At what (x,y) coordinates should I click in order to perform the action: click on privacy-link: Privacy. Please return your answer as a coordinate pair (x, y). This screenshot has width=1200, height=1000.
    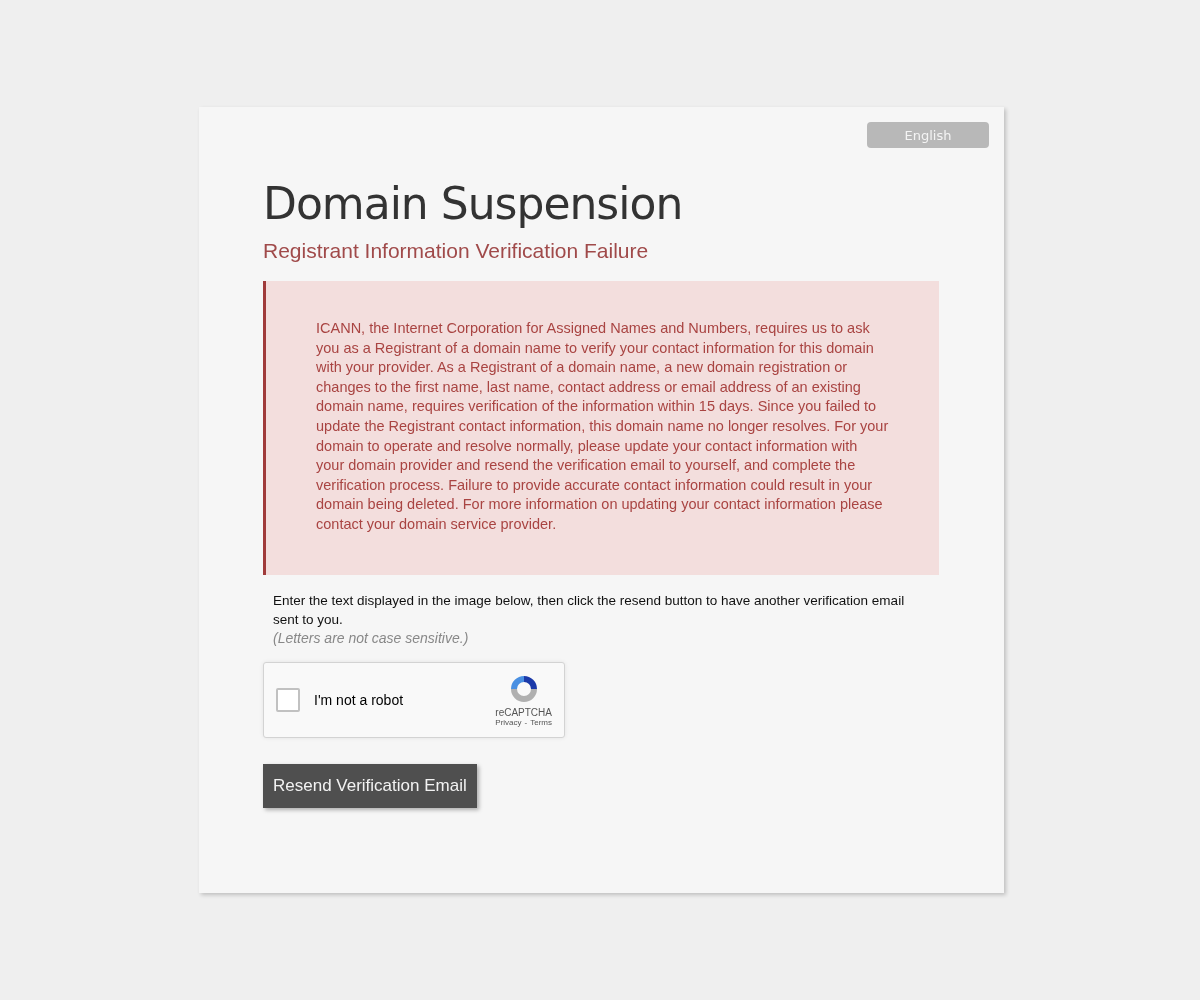
    Looking at the image, I should click on (508, 722).